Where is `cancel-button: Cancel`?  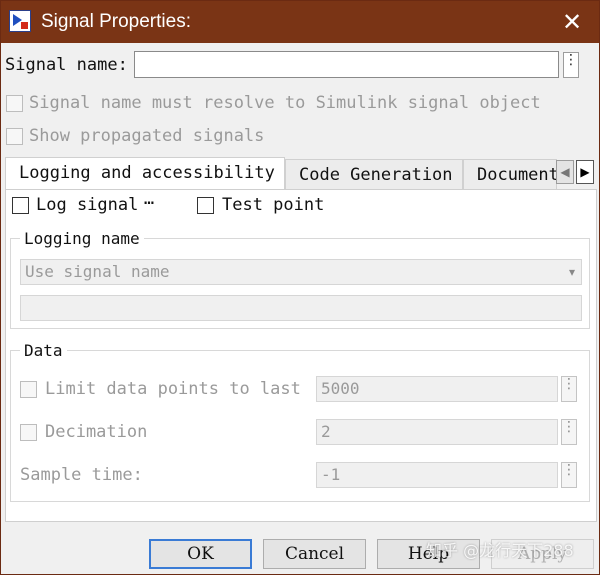 cancel-button: Cancel is located at coordinates (314, 554).